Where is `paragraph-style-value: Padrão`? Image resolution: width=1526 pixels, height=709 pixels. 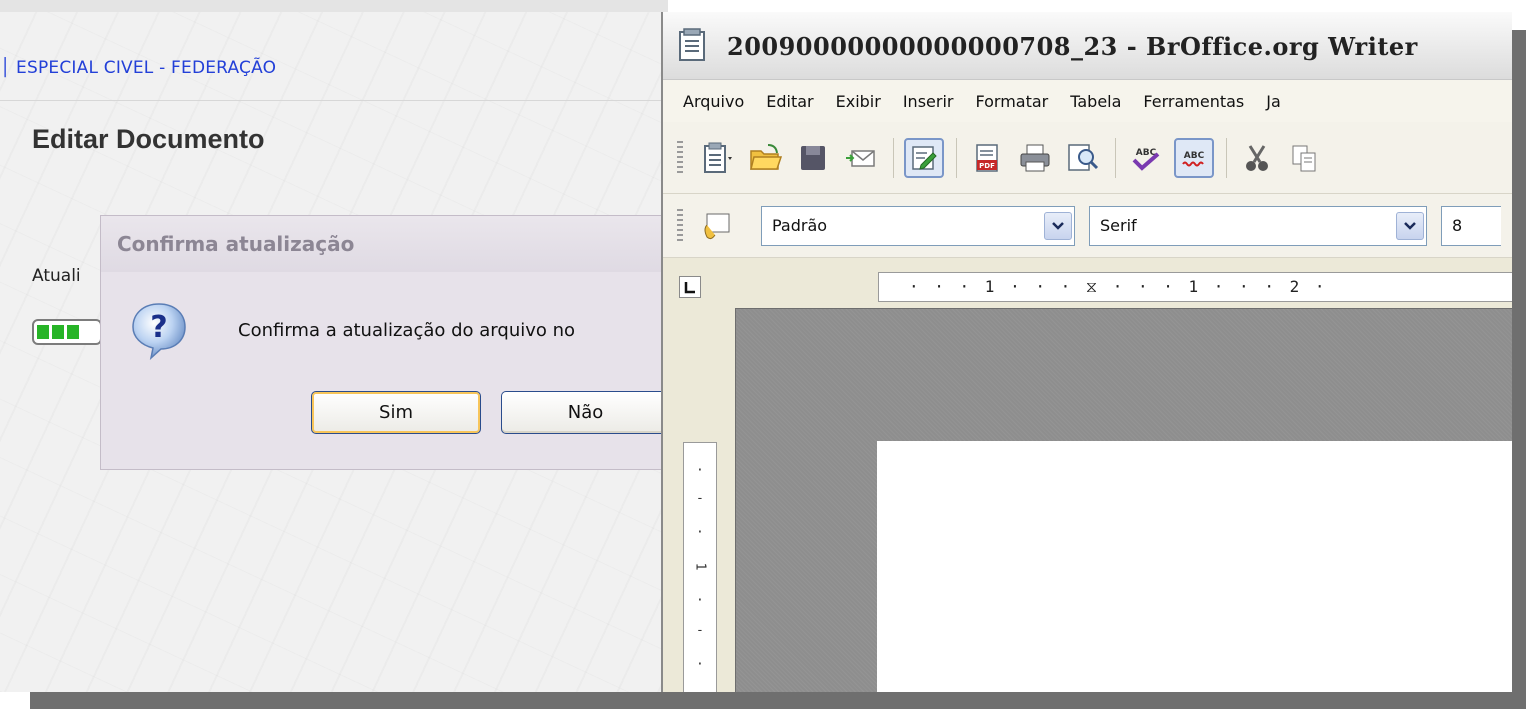
paragraph-style-value: Padrão is located at coordinates (800, 225).